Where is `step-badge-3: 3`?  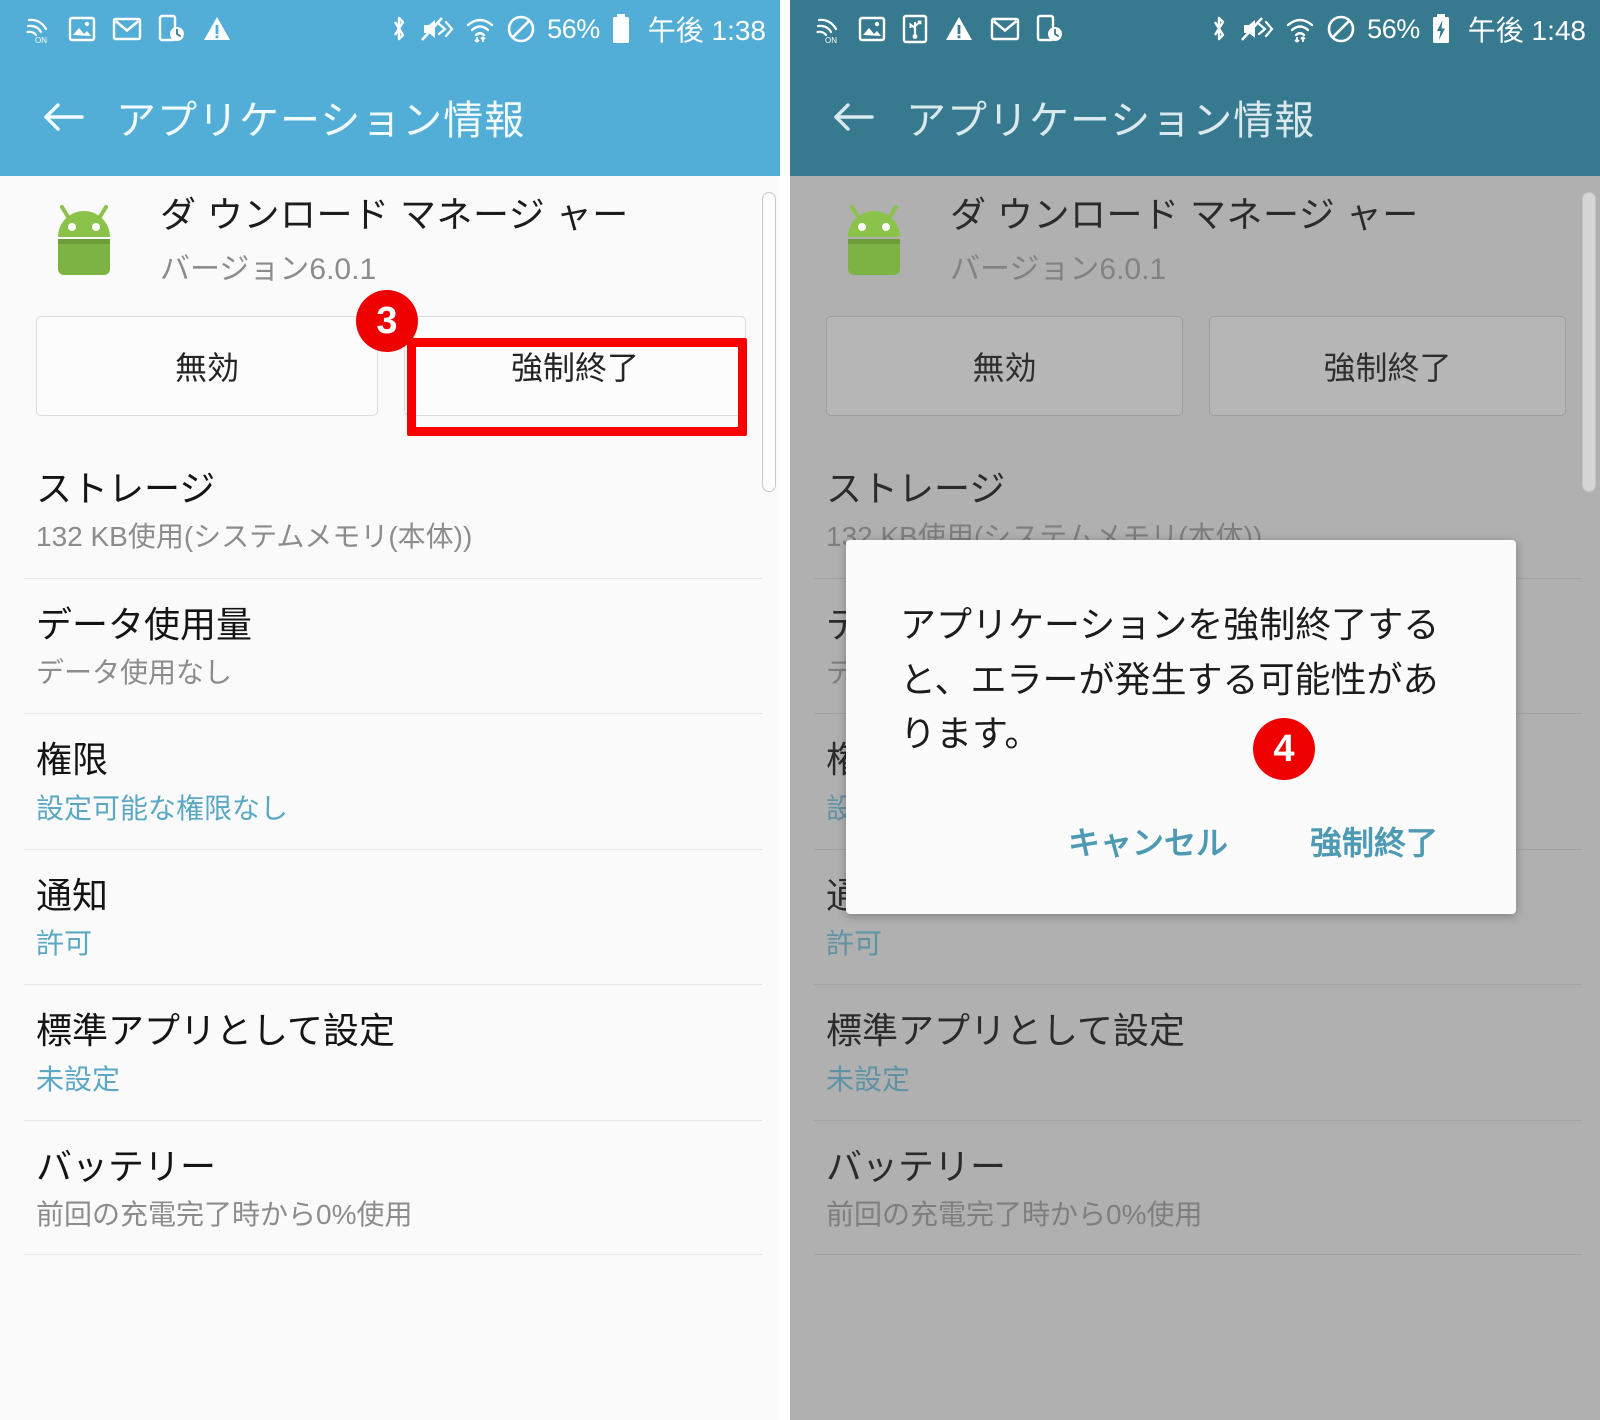 step-badge-3: 3 is located at coordinates (387, 321).